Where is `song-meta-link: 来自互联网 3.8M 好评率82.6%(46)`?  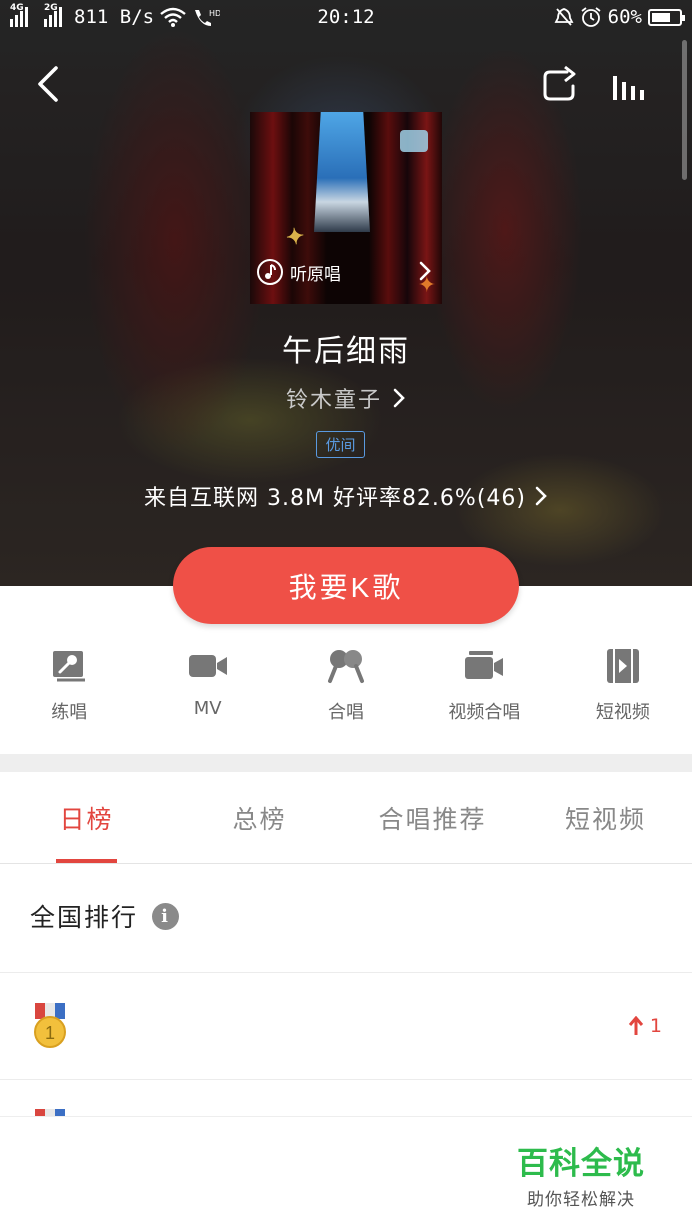 song-meta-link: 来自互联网 3.8M 好评率82.6%(46) is located at coordinates (346, 496).